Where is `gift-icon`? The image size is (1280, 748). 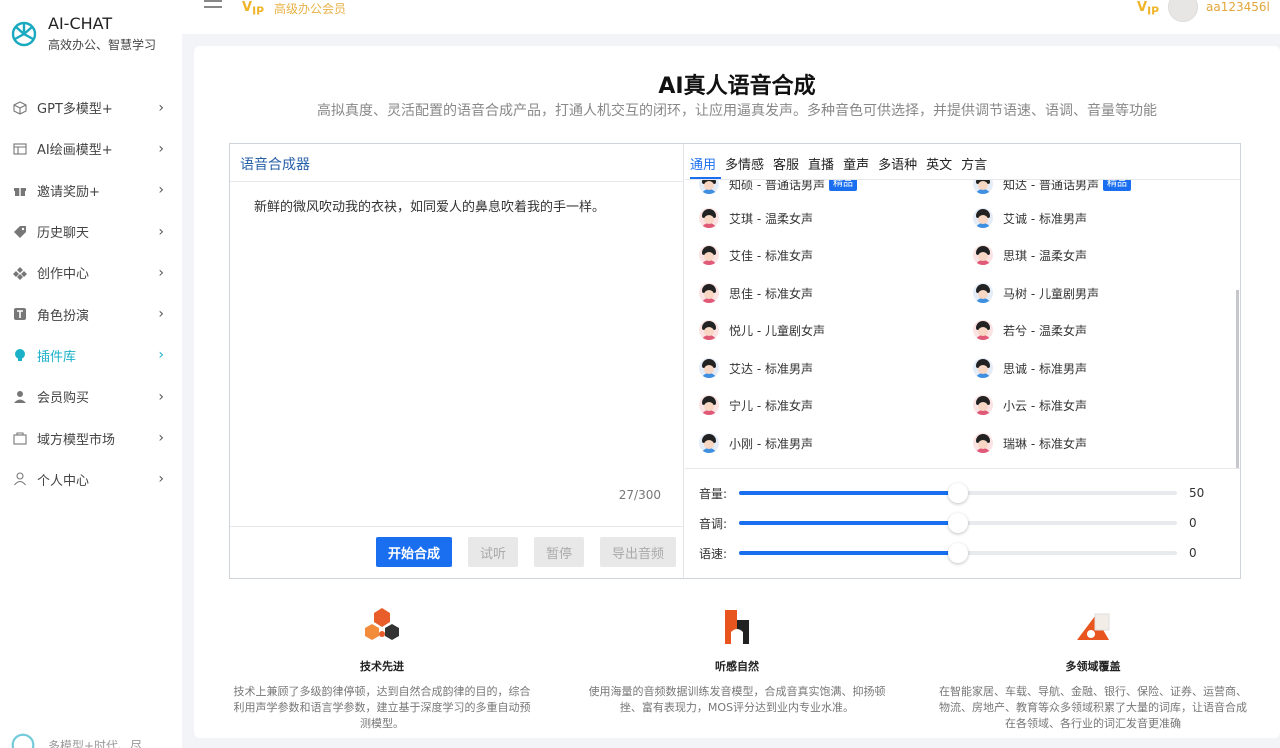 gift-icon is located at coordinates (19, 190).